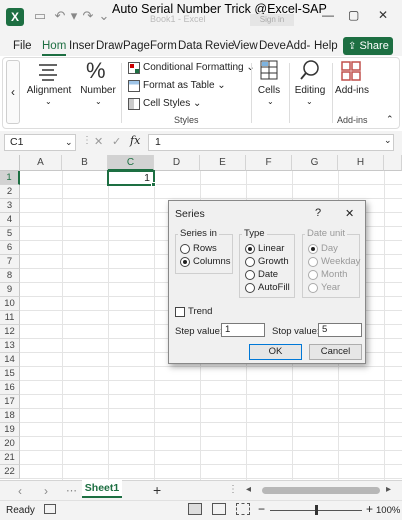 The height and width of the screenshot is (520, 402). I want to click on tab-draw: Draw, so click(109, 46).